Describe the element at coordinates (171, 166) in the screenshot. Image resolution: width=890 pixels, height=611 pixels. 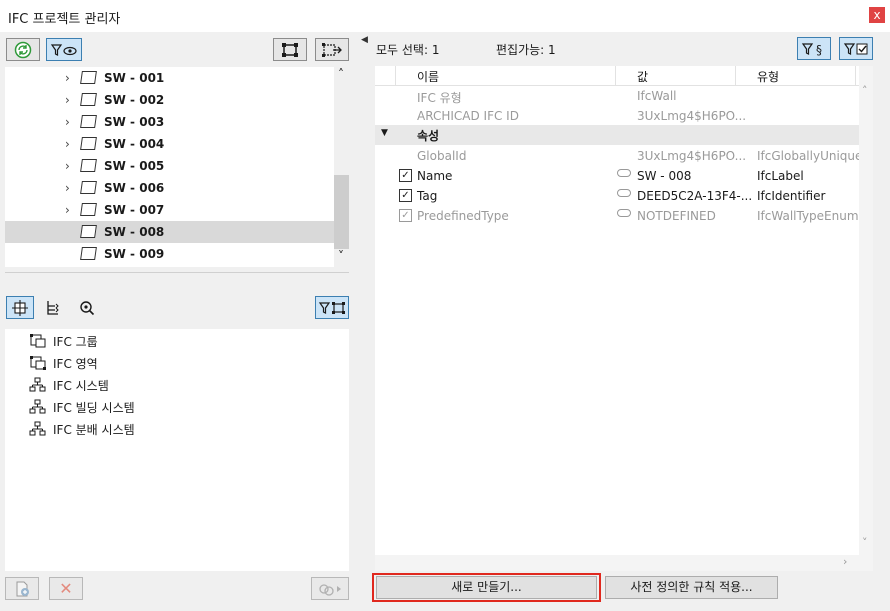
I see `tree-item: › SW - 005` at that location.